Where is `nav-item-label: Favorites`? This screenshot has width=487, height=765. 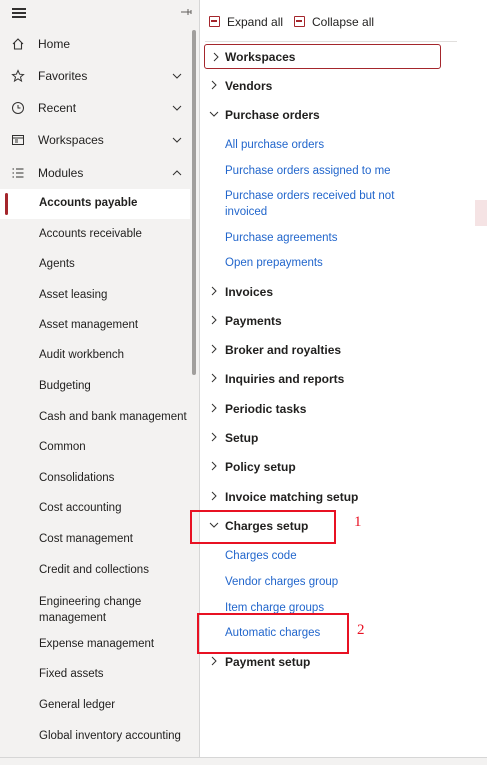
nav-item-label: Favorites is located at coordinates (63, 76).